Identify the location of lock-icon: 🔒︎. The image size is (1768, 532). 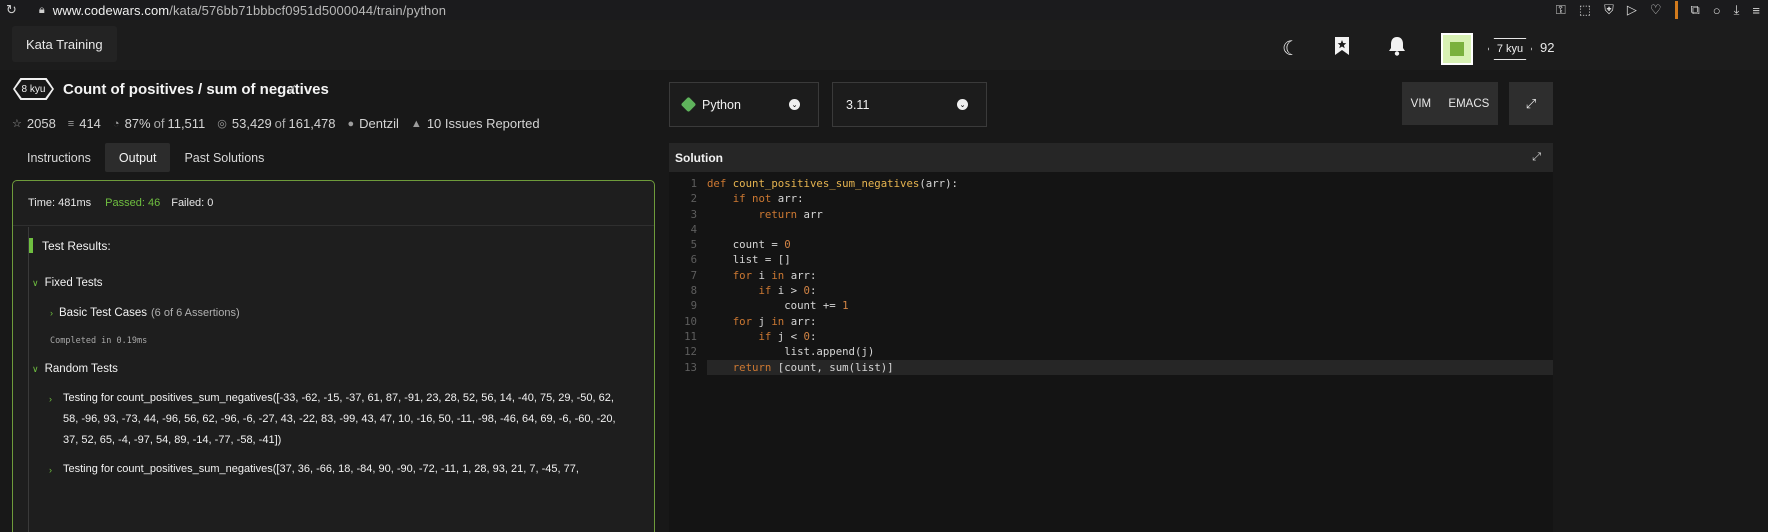
(41, 9).